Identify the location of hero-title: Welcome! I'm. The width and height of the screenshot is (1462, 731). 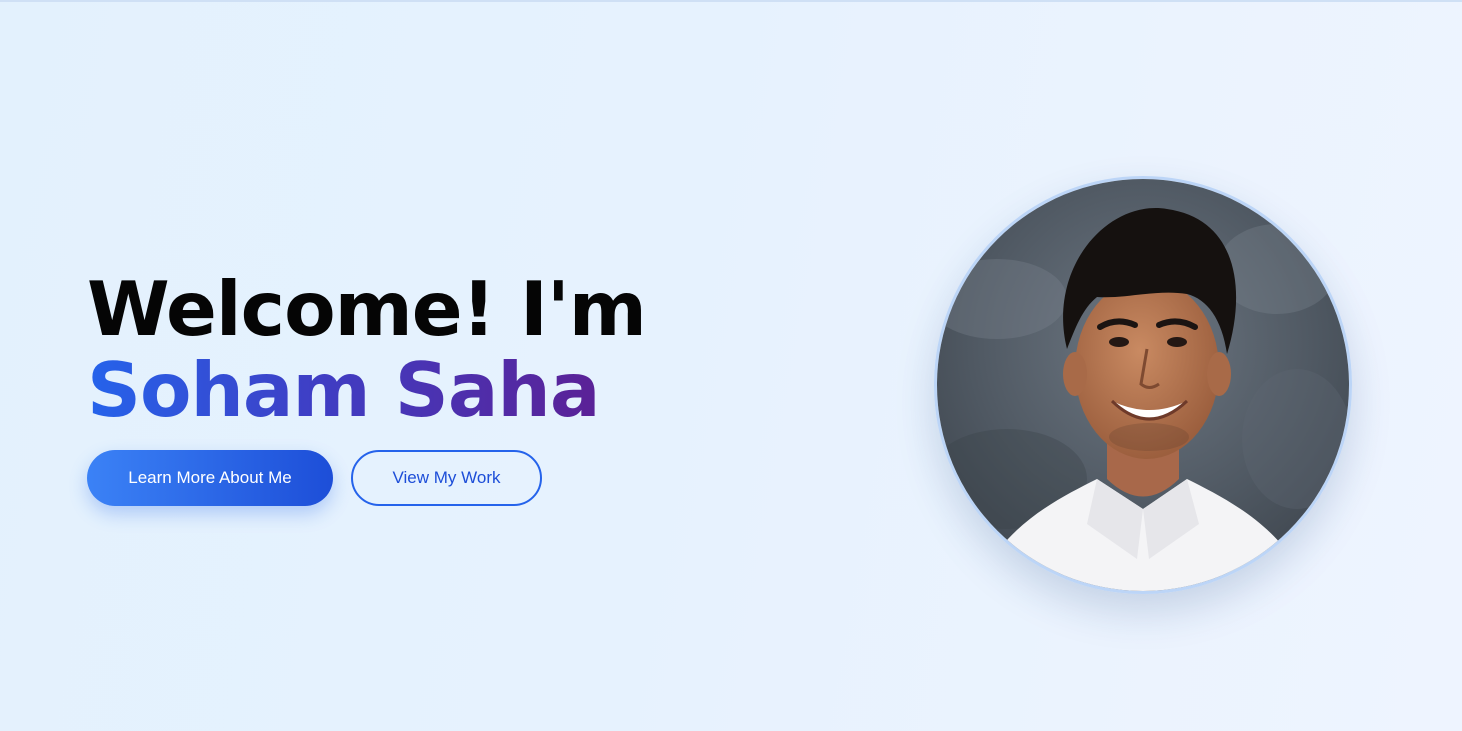
(367, 309).